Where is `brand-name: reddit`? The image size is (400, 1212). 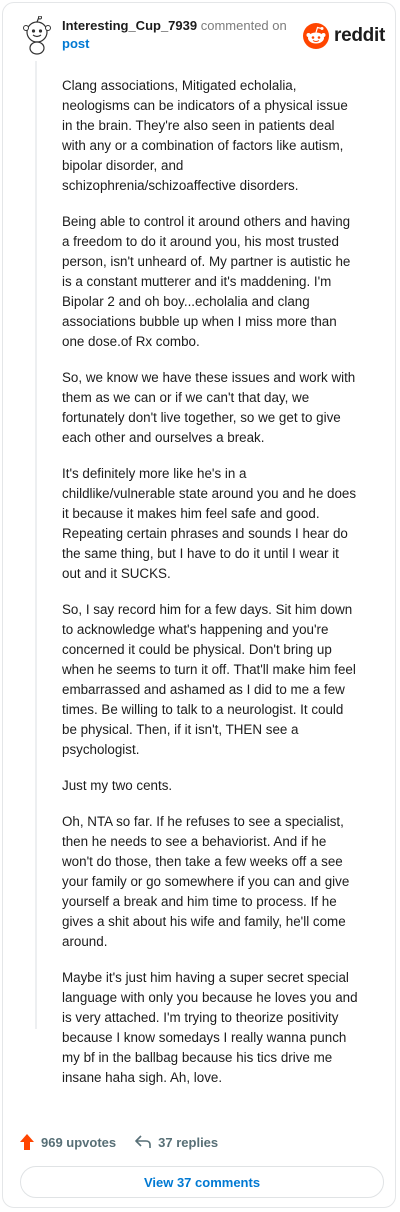 brand-name: reddit is located at coordinates (359, 35).